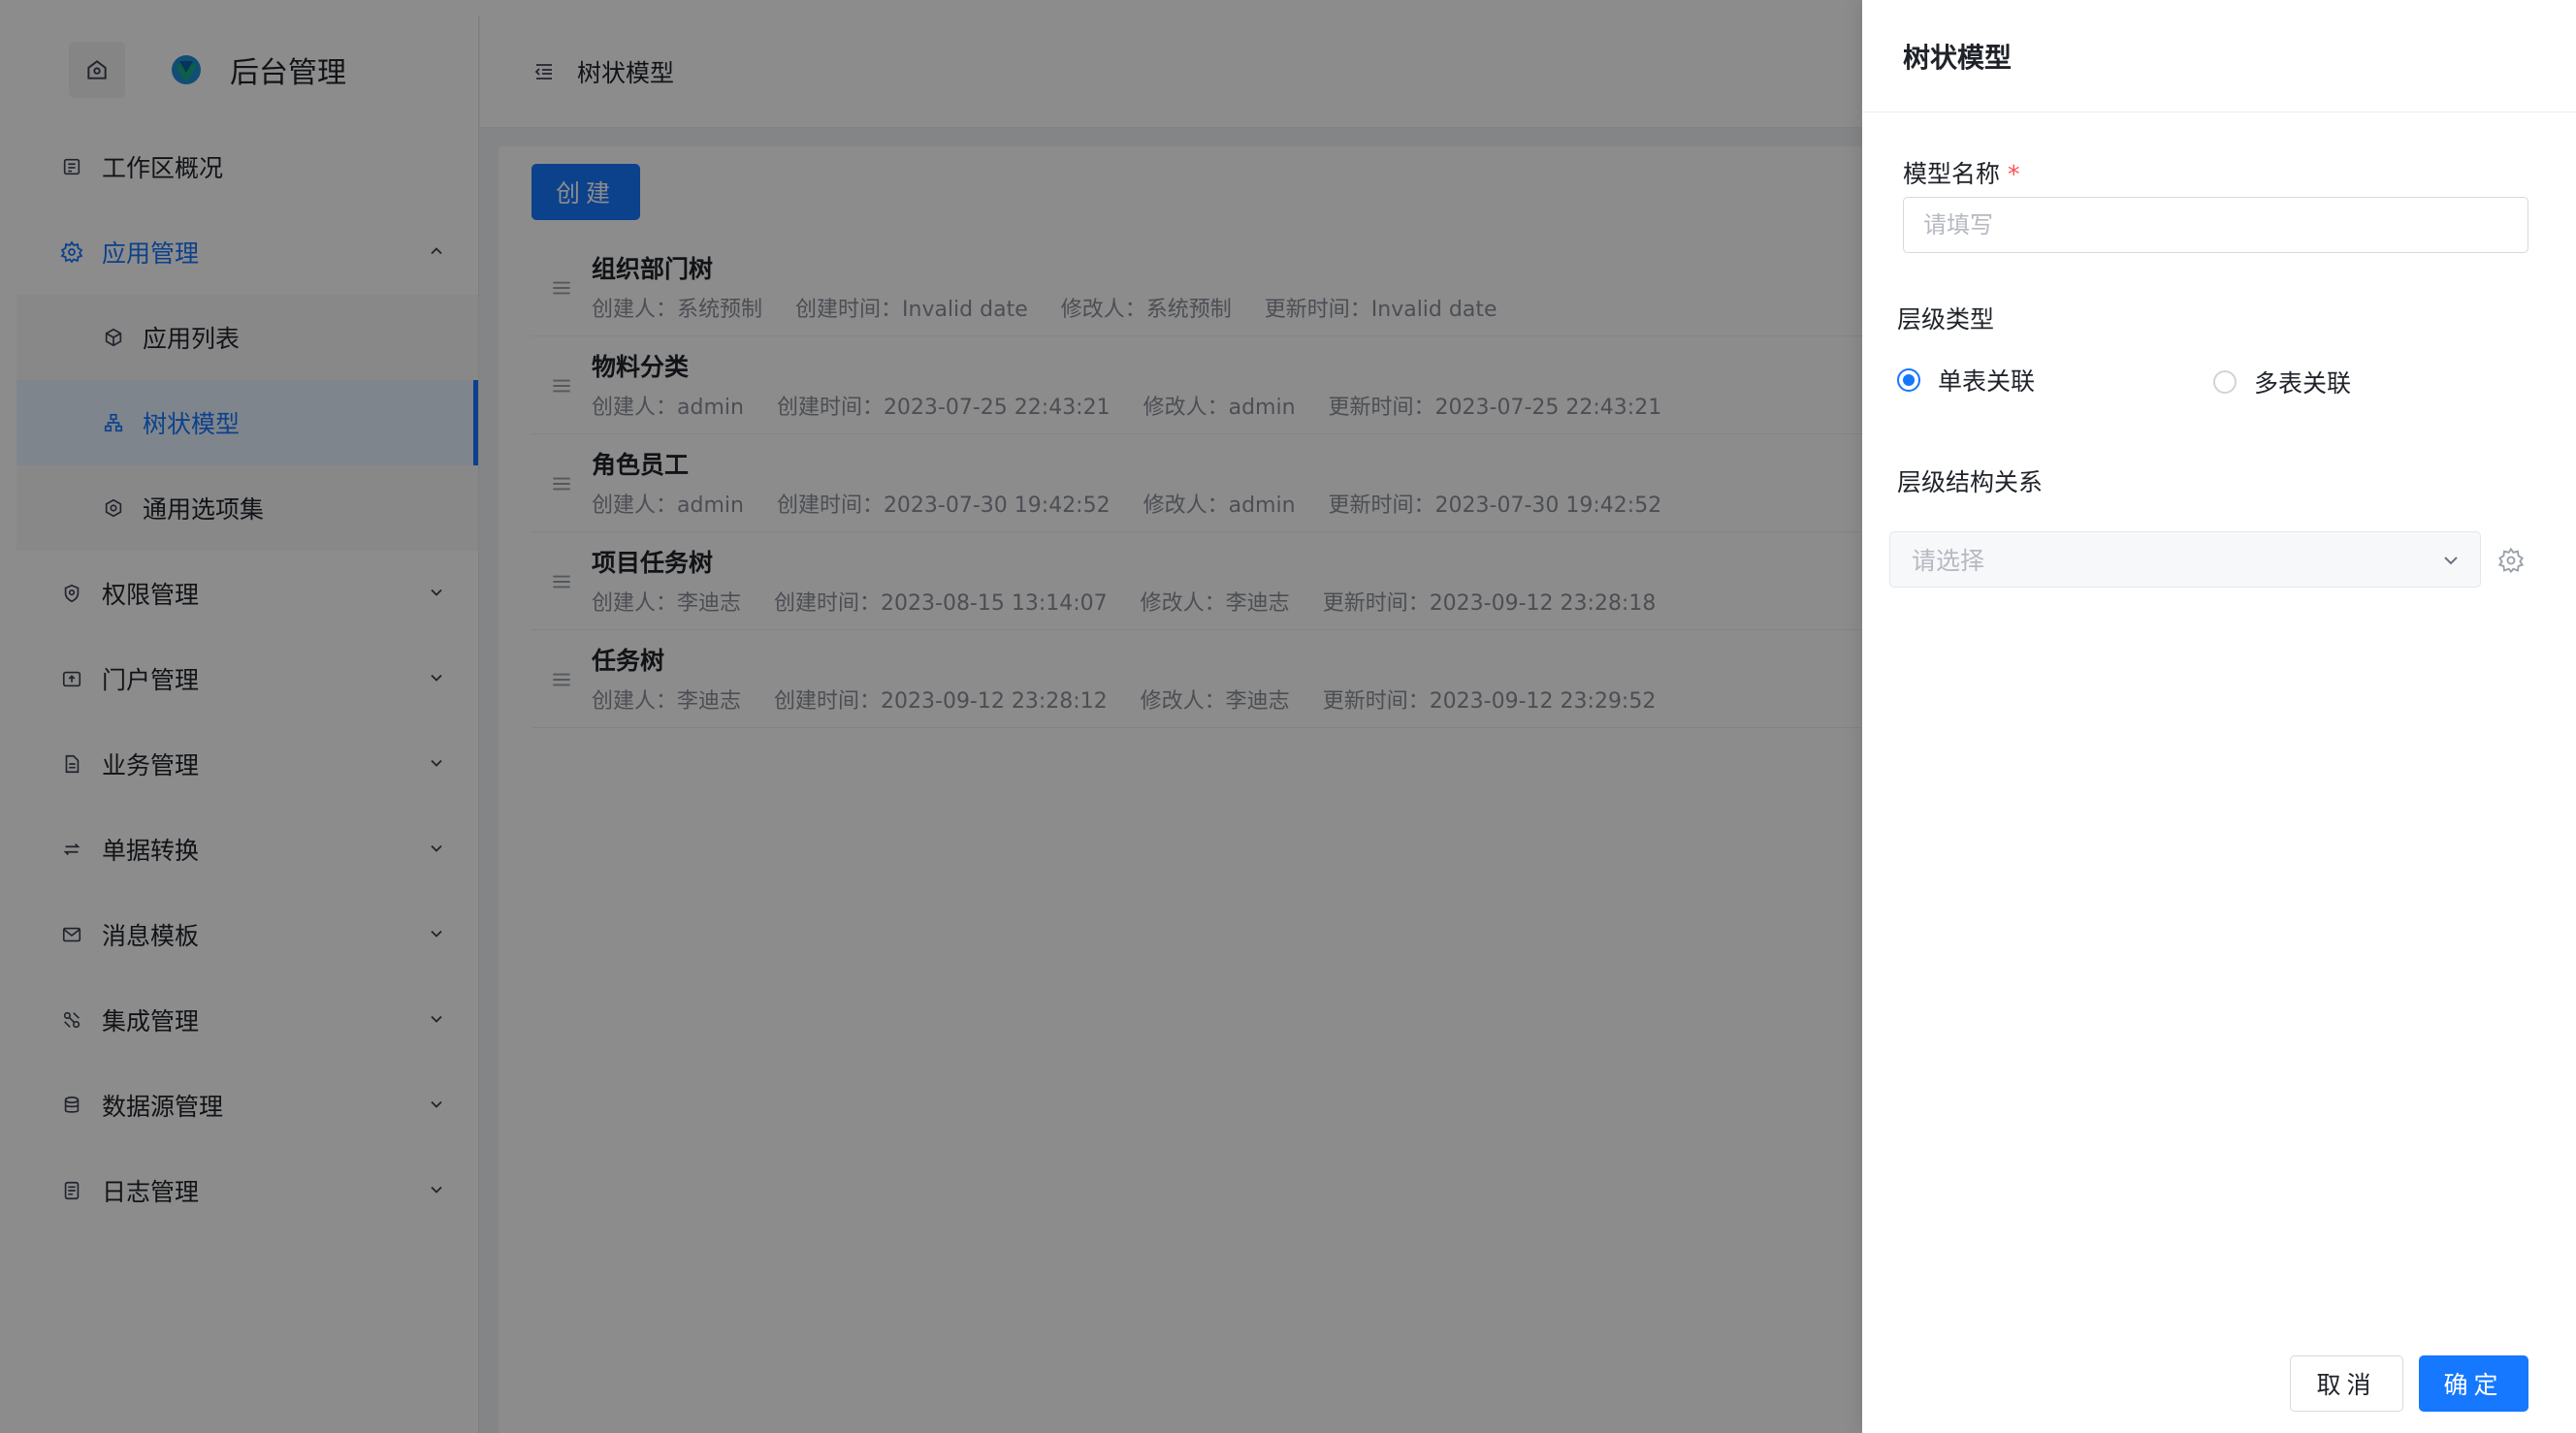 This screenshot has width=2576, height=1433. Describe the element at coordinates (1948, 561) in the screenshot. I see `select-placeholder: 请选择` at that location.